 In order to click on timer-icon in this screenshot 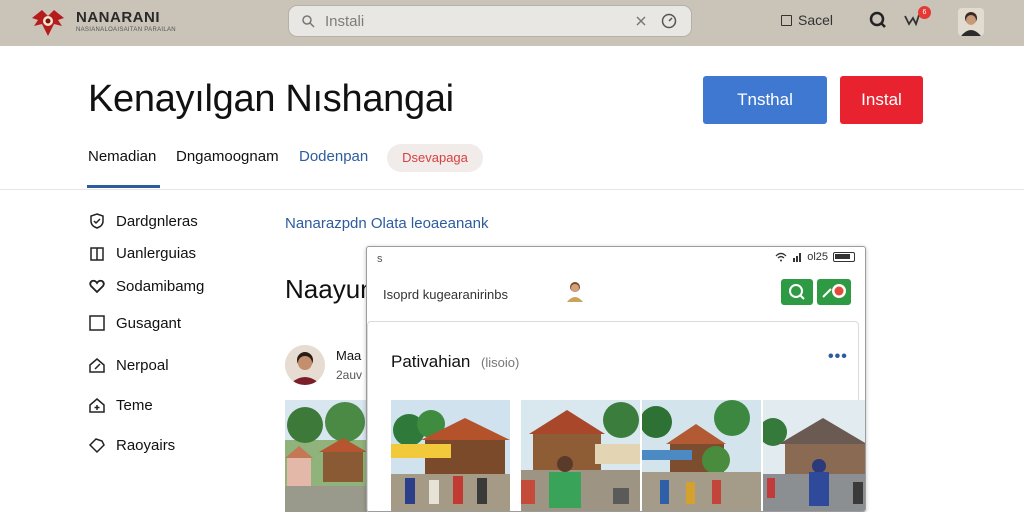, I will do `click(669, 21)`.